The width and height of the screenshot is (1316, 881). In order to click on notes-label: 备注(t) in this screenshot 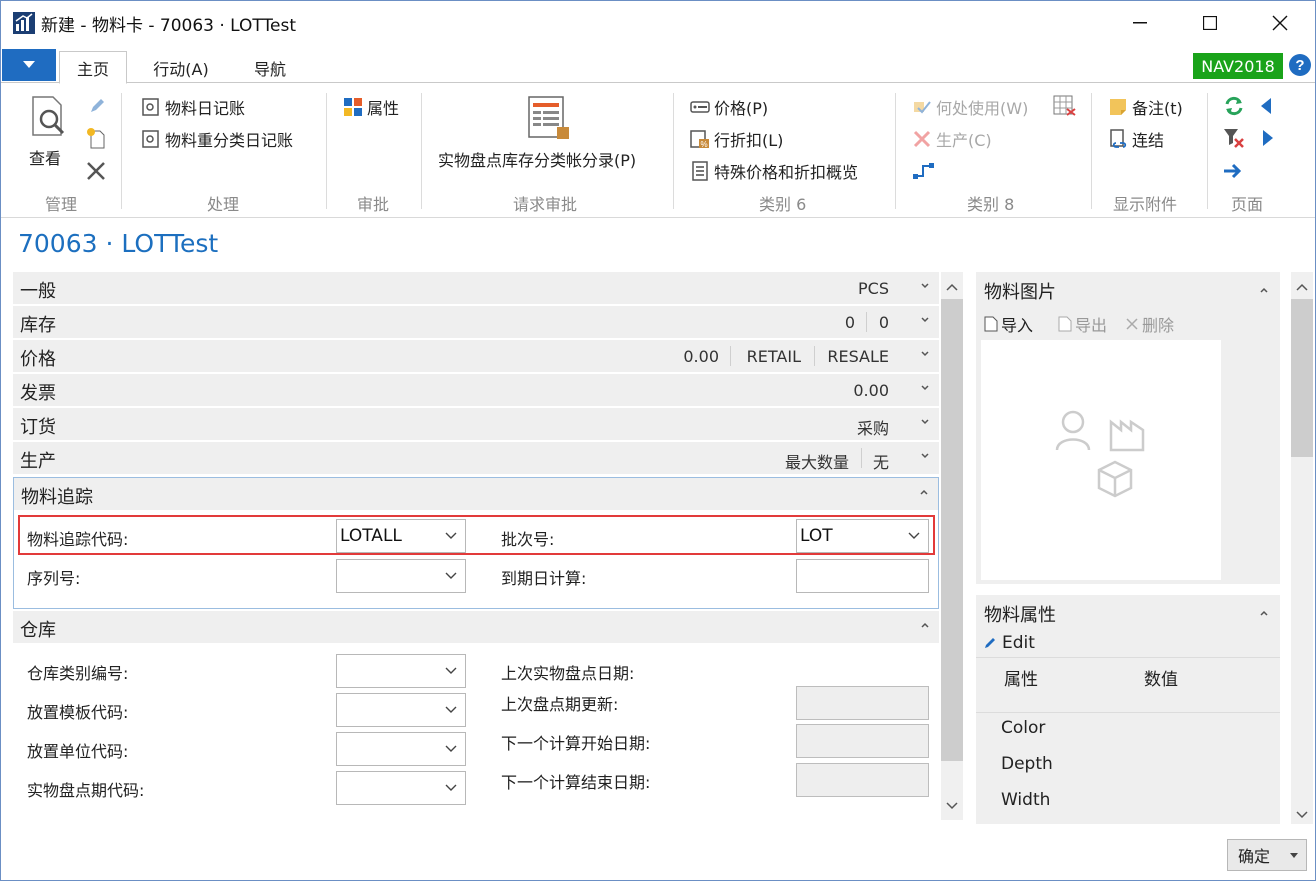, I will do `click(1157, 108)`.